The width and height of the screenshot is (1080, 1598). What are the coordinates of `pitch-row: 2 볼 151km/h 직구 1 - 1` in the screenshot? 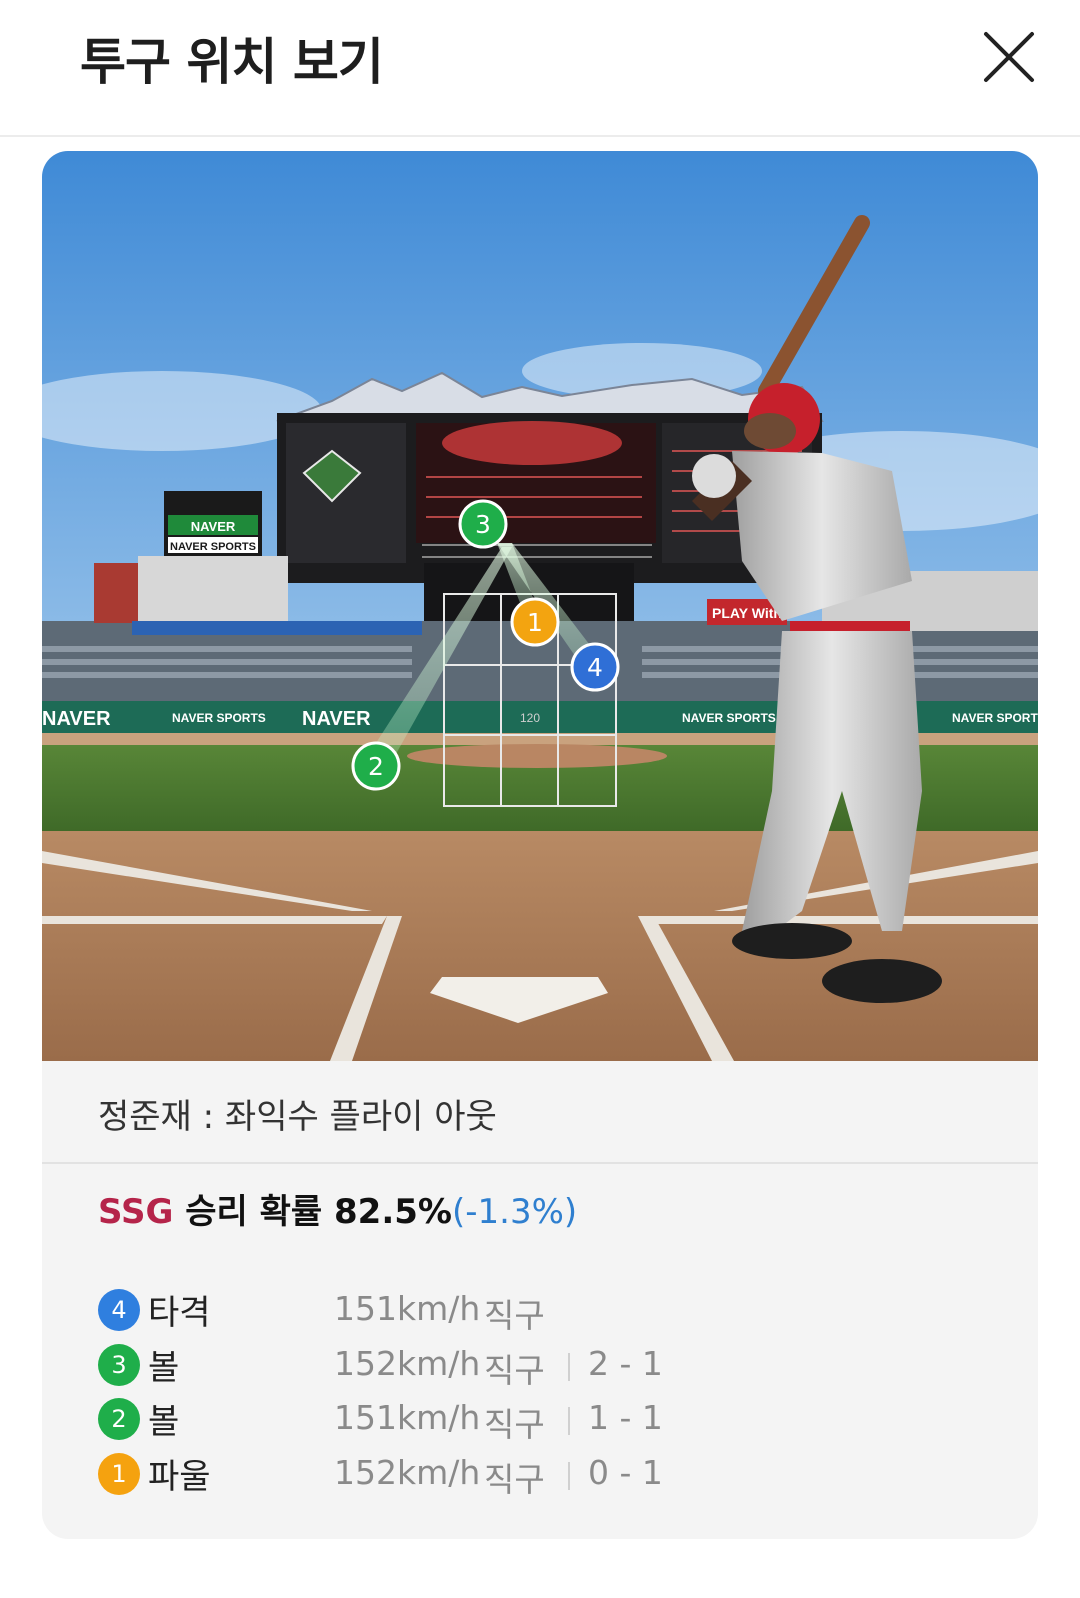 It's located at (548, 1417).